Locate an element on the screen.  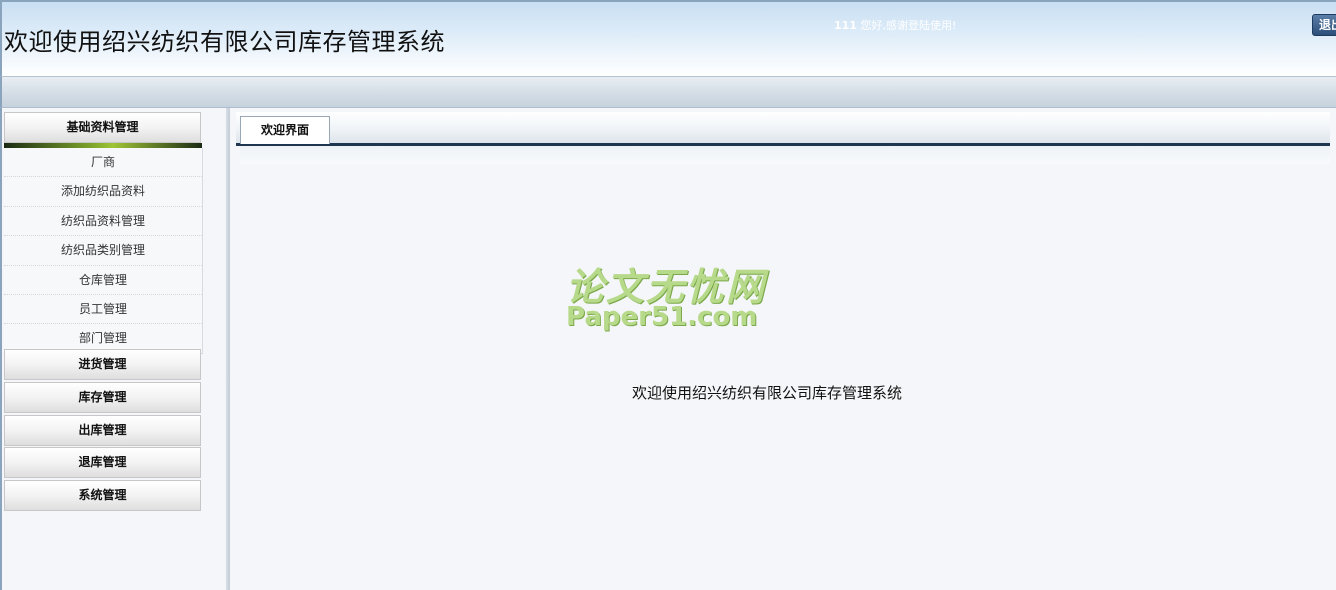
sidebar-item-manufacturer: 厂商 is located at coordinates (103, 163).